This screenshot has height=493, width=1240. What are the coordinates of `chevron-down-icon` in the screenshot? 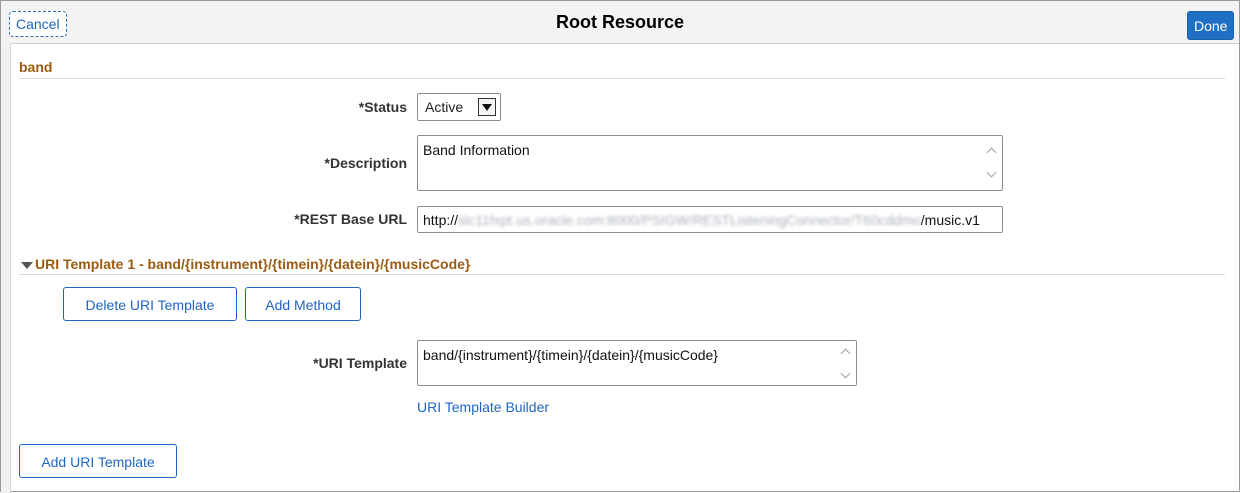 It's located at (487, 107).